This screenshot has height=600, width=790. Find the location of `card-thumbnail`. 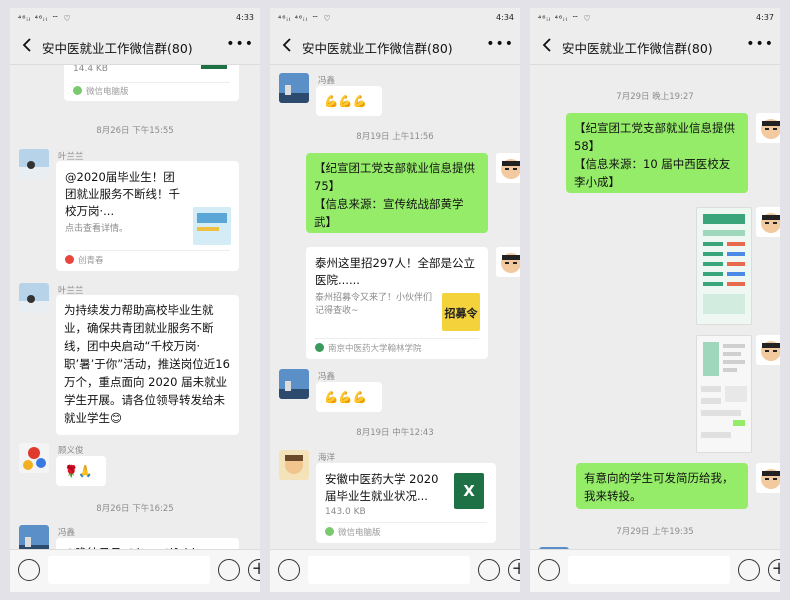

card-thumbnail is located at coordinates (212, 226).